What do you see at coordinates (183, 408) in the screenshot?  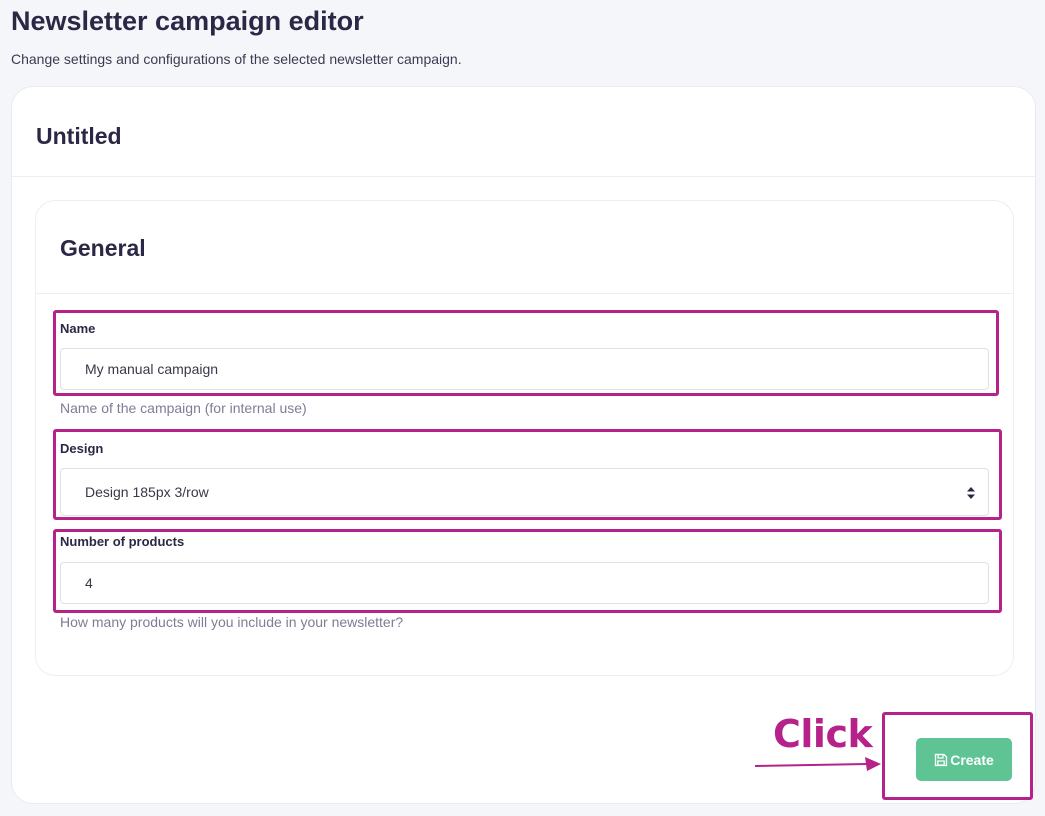 I see `name-help-text: Name of the campaign (for internal use)` at bounding box center [183, 408].